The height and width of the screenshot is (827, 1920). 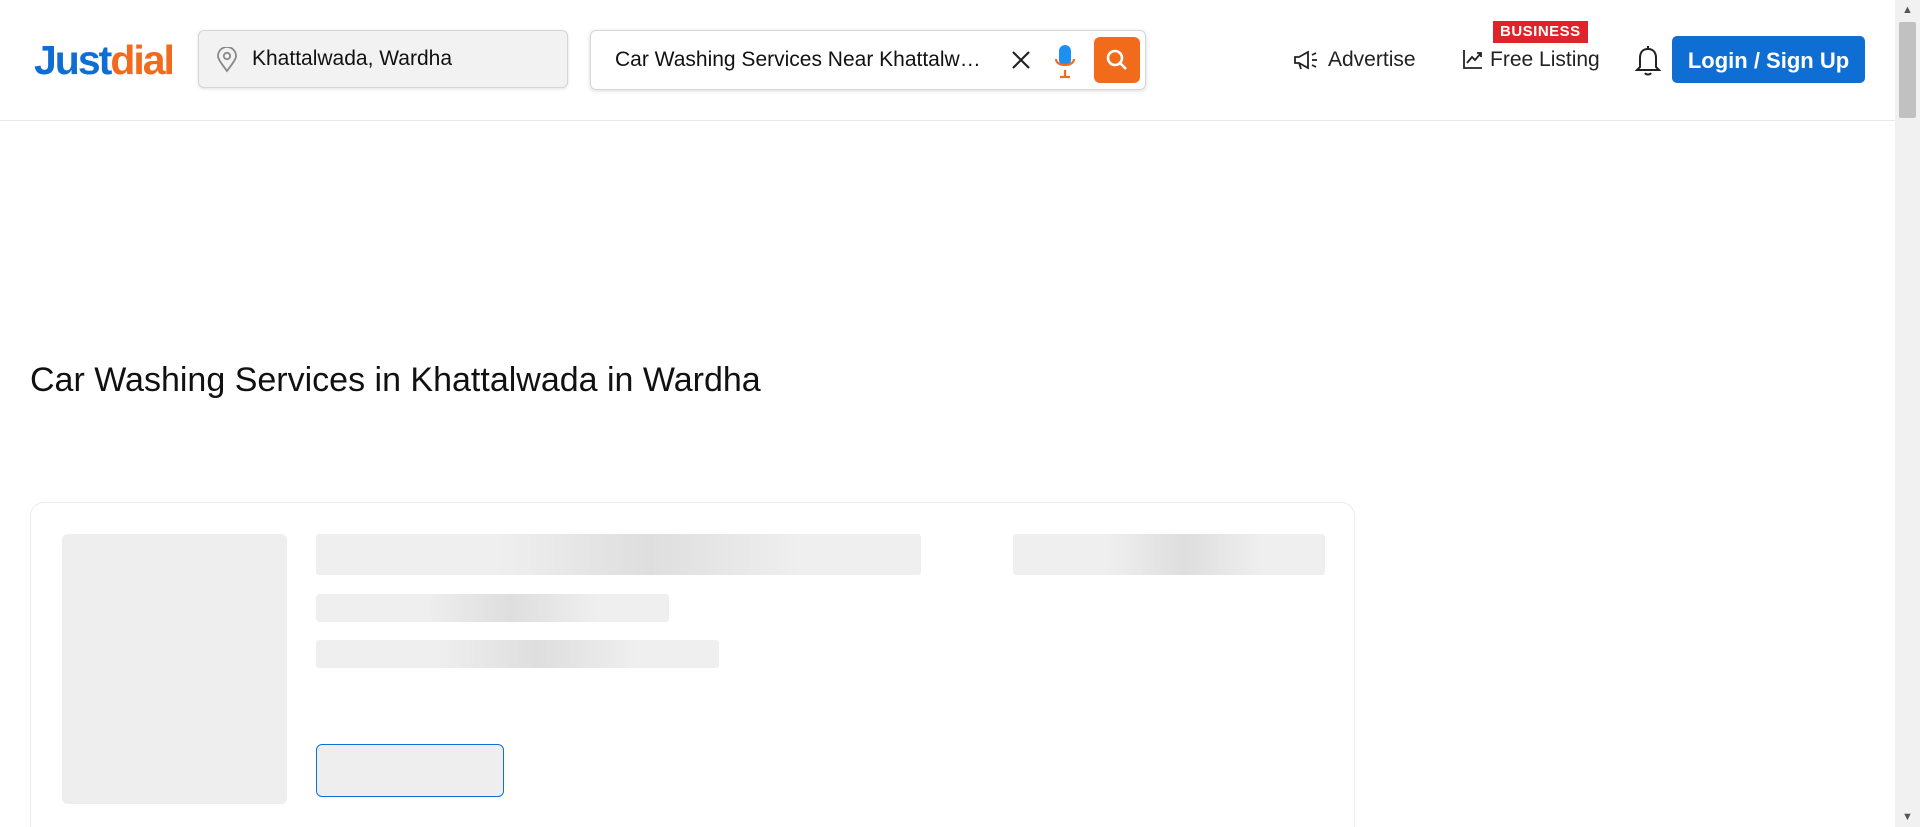 I want to click on logo-text-dial: dial, so click(x=142, y=60).